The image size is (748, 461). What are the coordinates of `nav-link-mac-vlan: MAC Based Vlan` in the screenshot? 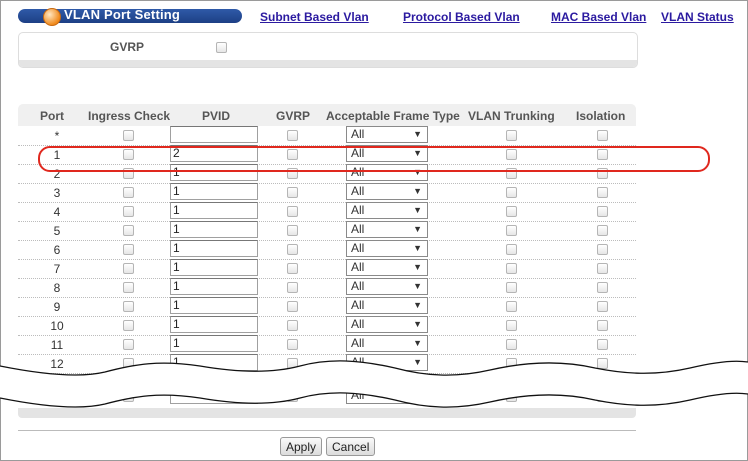 It's located at (598, 17).